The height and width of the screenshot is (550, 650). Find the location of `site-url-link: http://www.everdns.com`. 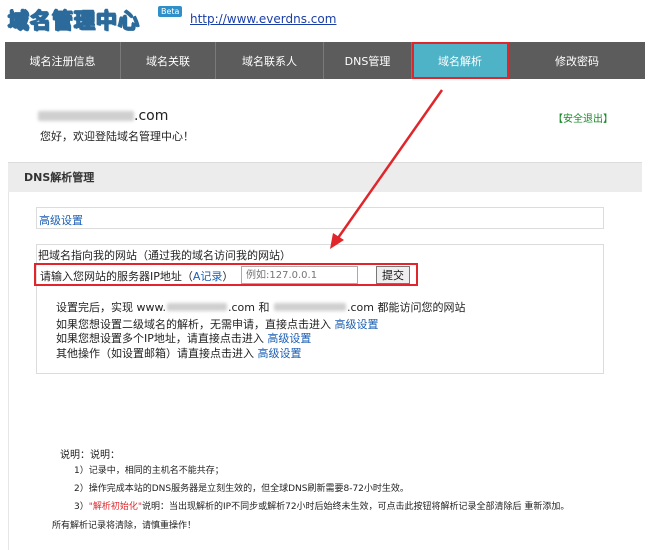

site-url-link: http://www.everdns.com is located at coordinates (263, 19).